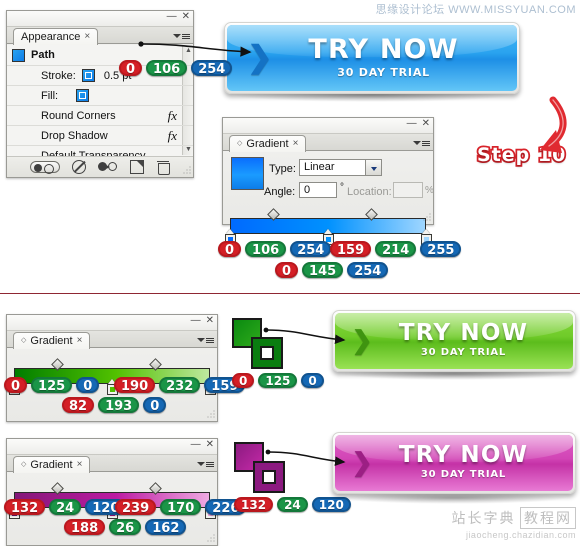 The image size is (580, 546). Describe the element at coordinates (172, 116) in the screenshot. I see `round-corners-fx-icon: fx` at that location.